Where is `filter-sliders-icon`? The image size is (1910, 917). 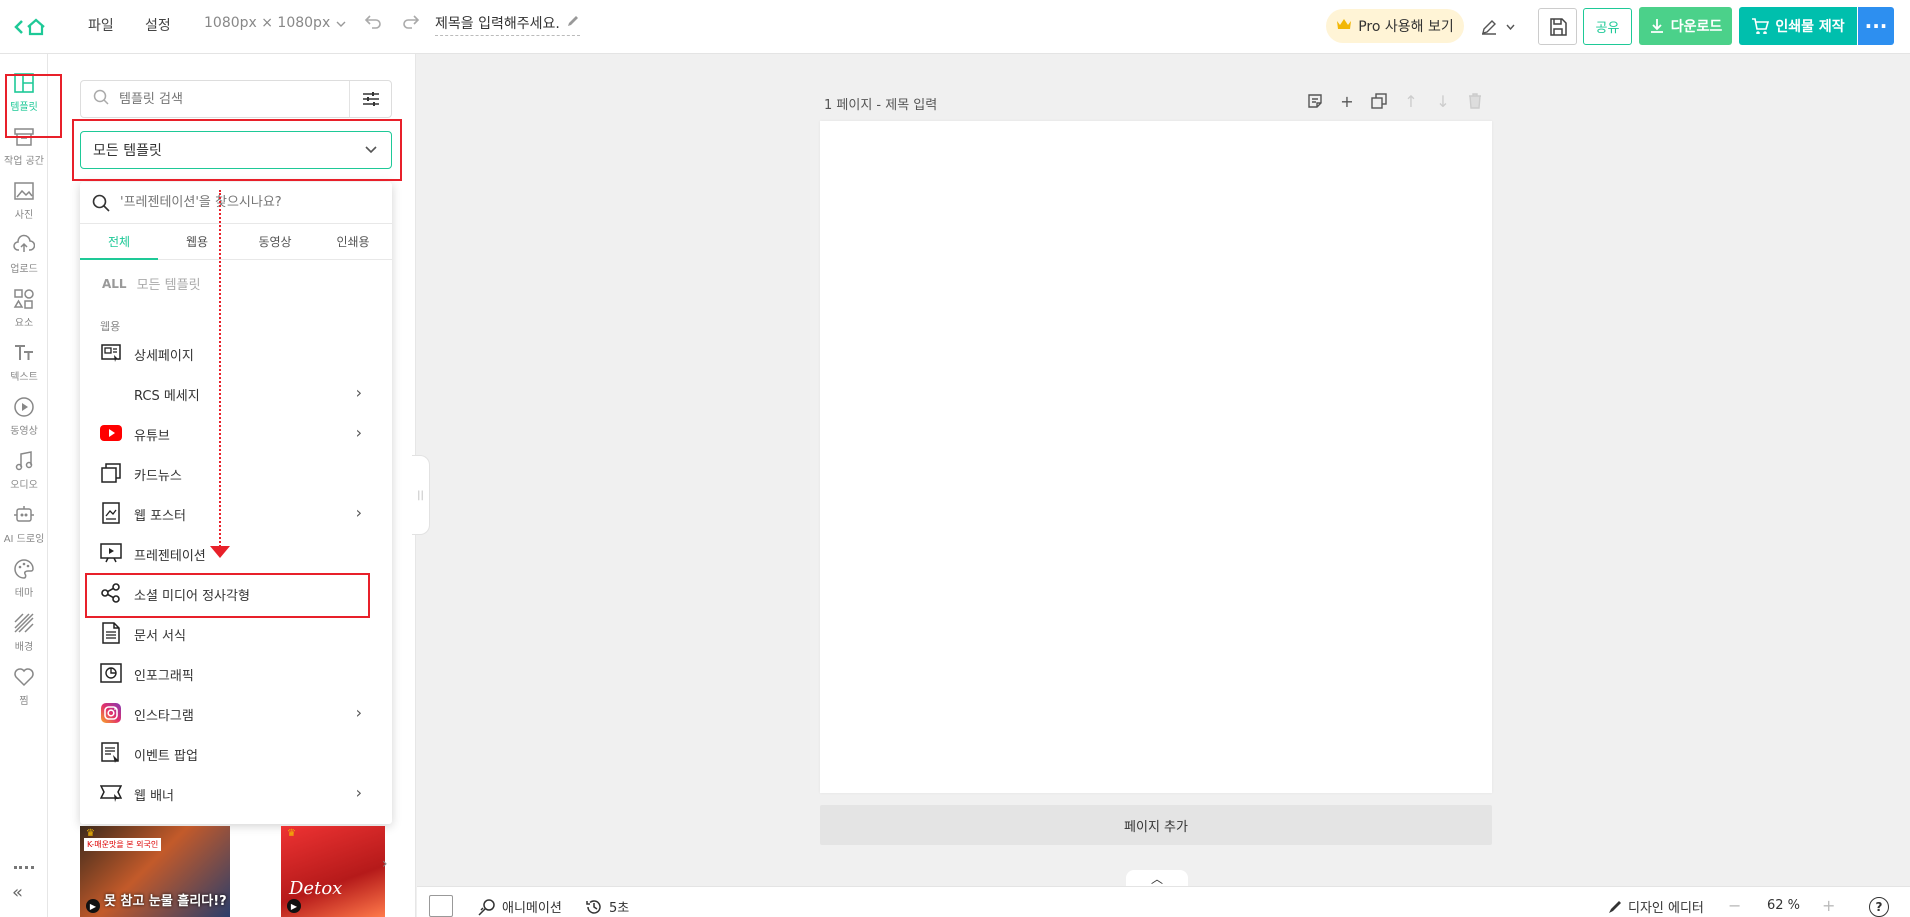
filter-sliders-icon is located at coordinates (370, 99).